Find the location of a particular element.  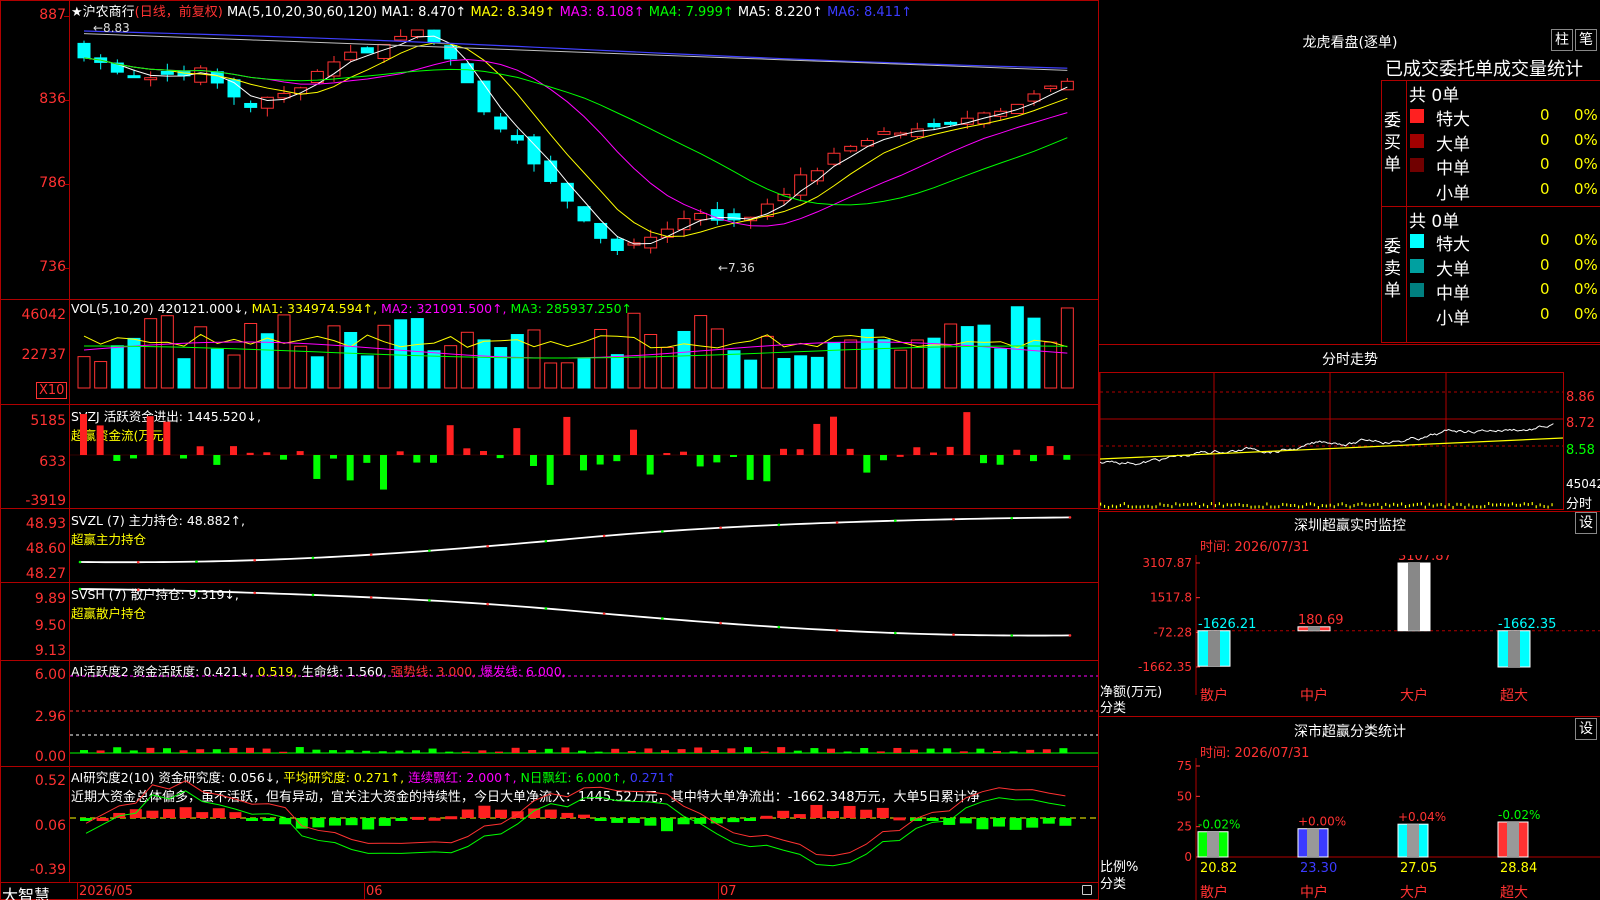

lock-icon is located at coordinates (1087, 890).